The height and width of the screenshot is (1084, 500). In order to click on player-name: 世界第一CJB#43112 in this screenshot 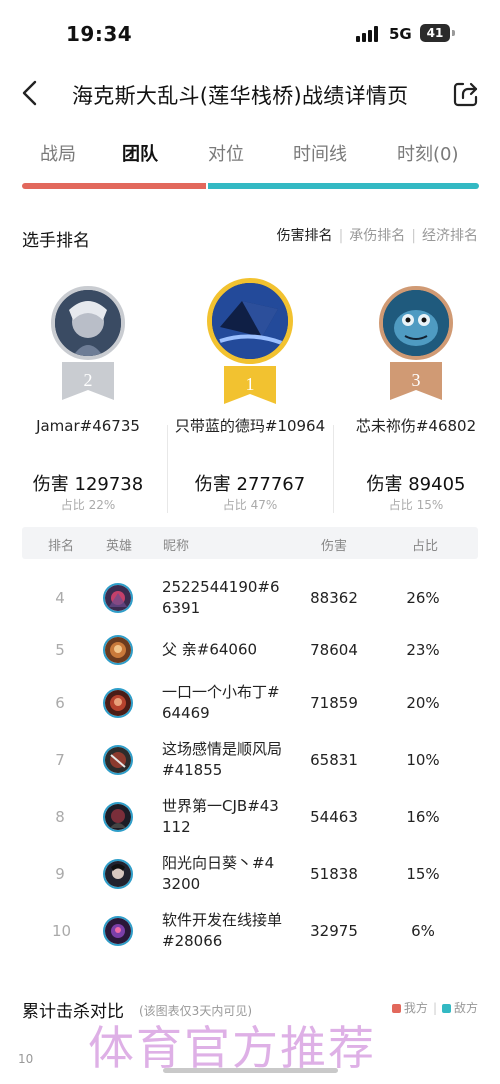, I will do `click(220, 816)`.